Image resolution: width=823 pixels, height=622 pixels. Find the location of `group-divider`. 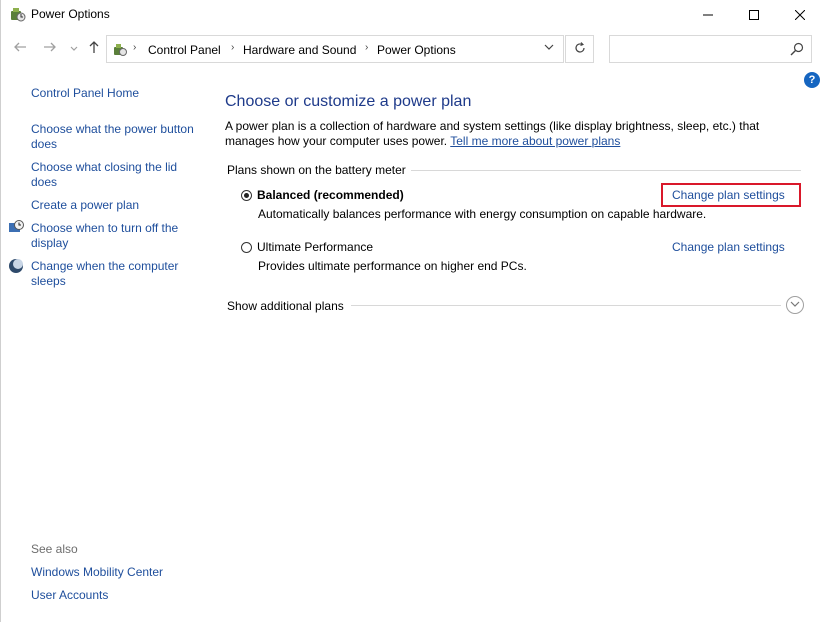

group-divider is located at coordinates (606, 170).